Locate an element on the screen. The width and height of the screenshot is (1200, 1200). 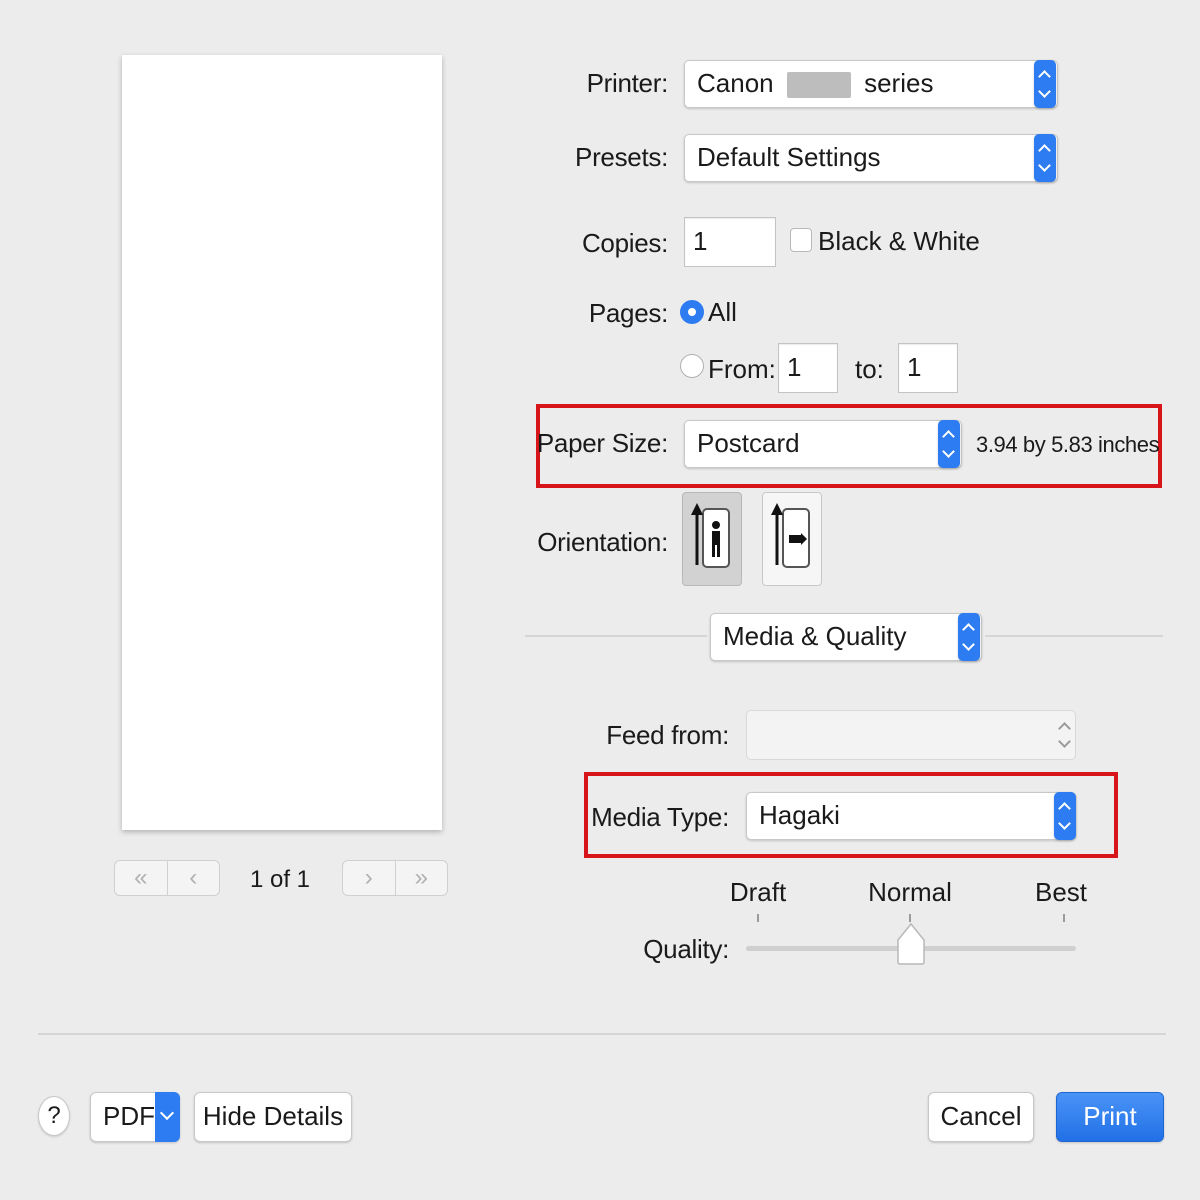
help-button: ? is located at coordinates (54, 1116).